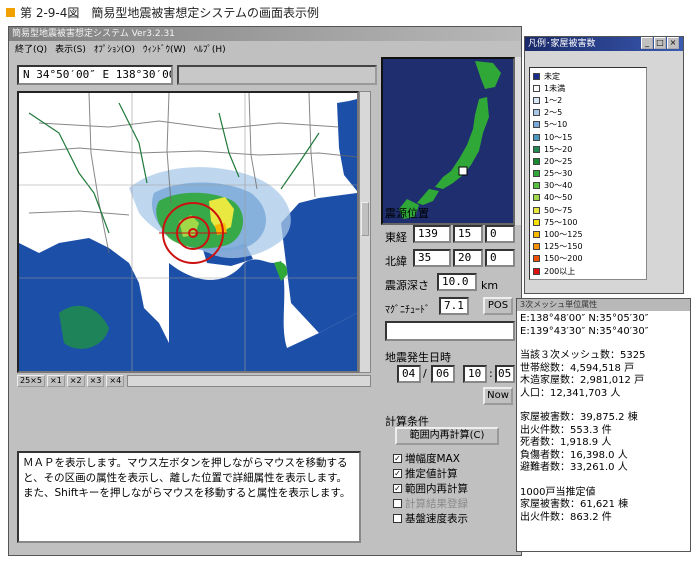  I want to click on option-range-recalc: ✓ 範囲内再計算, so click(430, 488).